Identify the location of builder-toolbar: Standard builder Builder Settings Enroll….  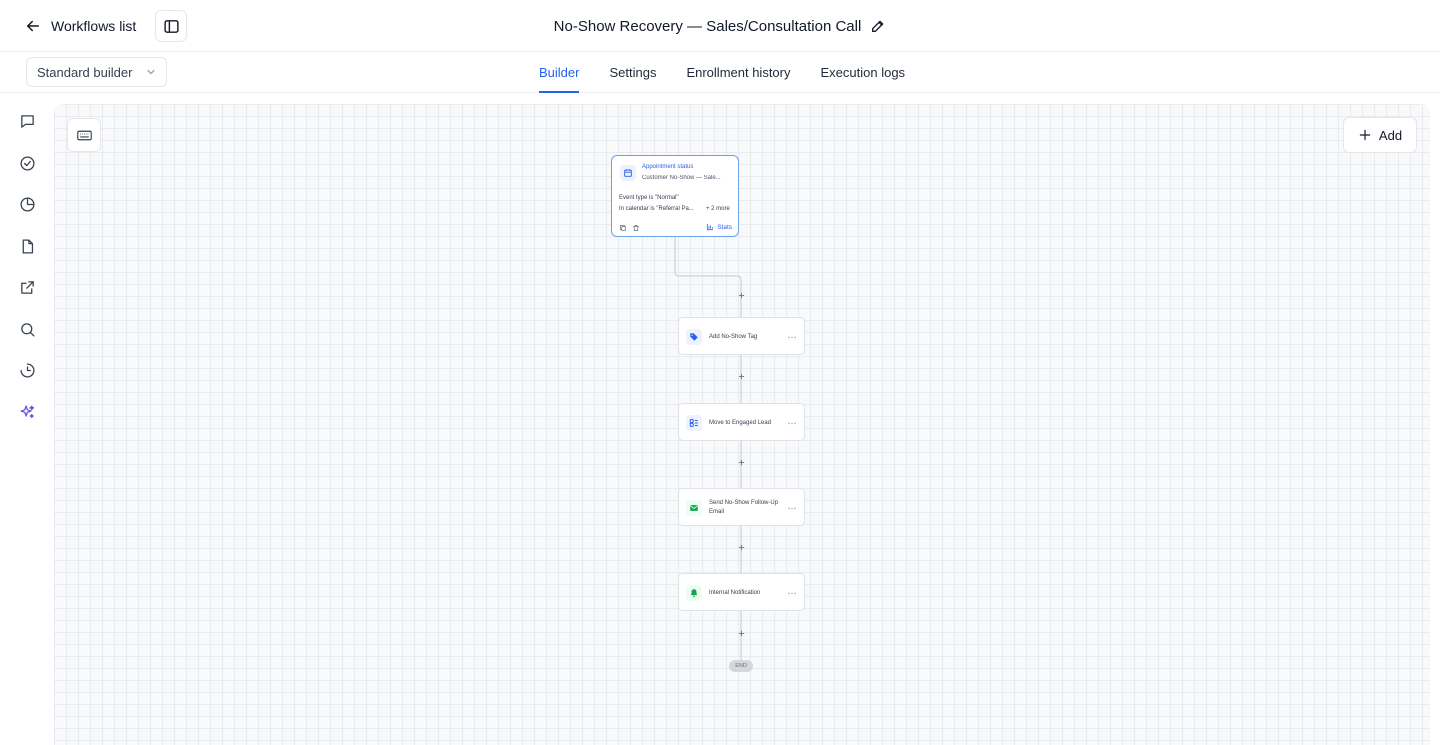
(720, 72).